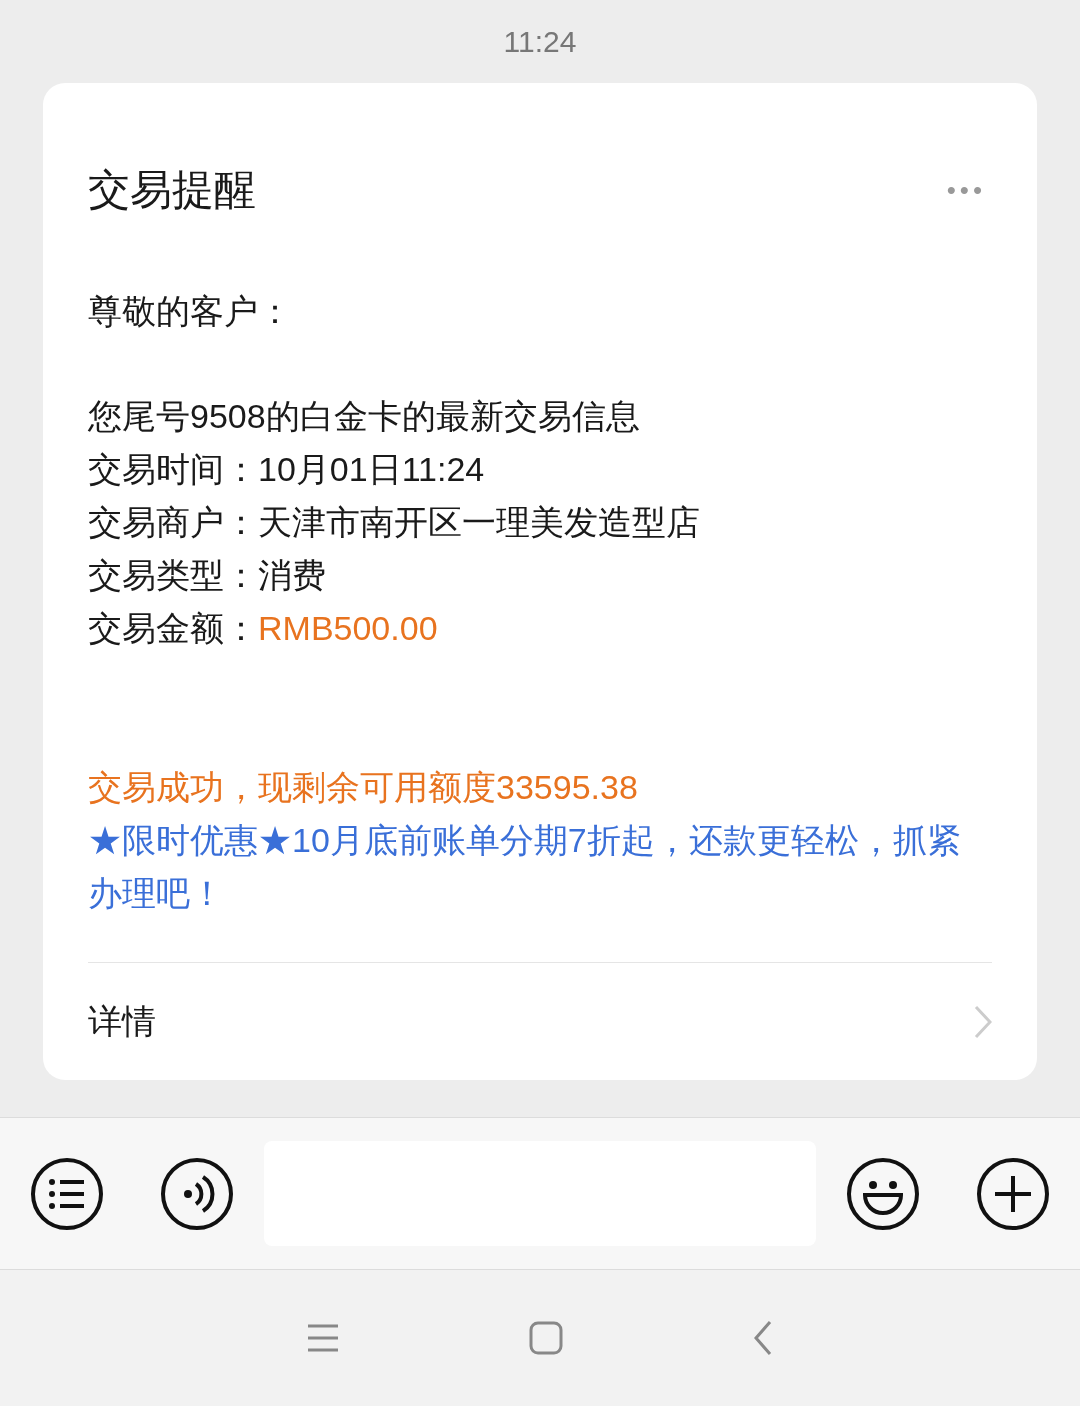 This screenshot has height=1406, width=1080. I want to click on back-icon, so click(763, 1338).